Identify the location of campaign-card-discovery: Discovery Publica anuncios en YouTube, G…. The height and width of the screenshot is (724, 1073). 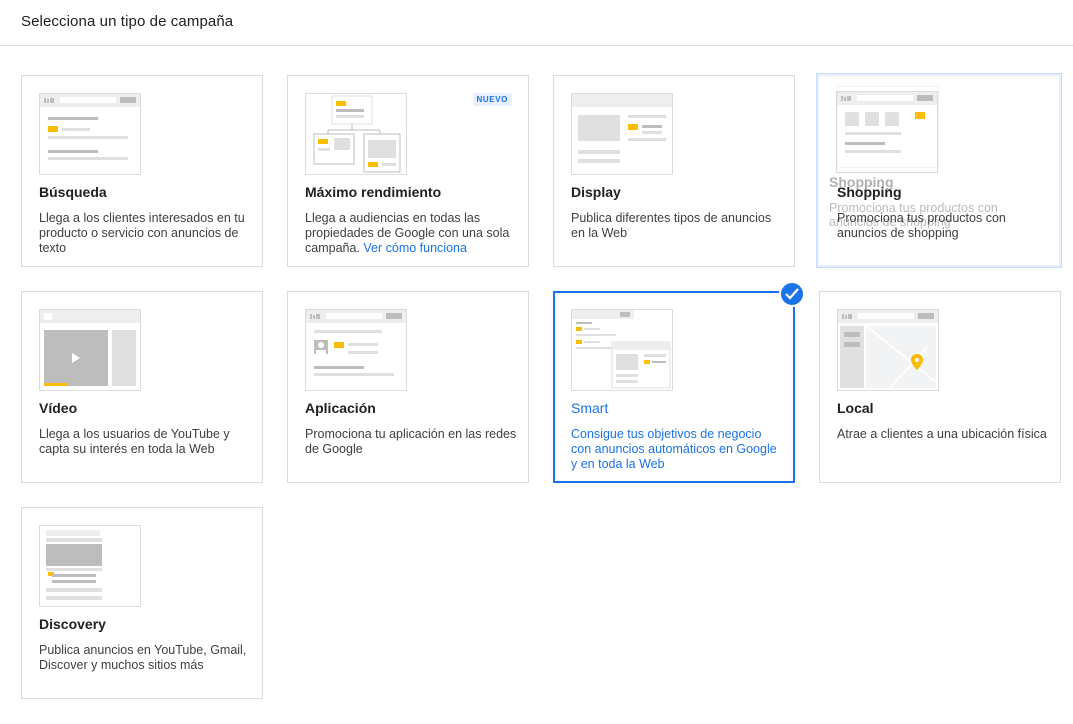
(142, 603).